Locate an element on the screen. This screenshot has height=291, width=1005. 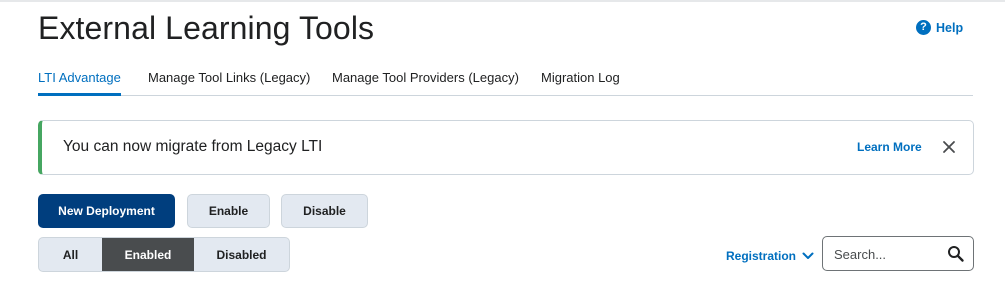
tab-migration-log: Migration Log is located at coordinates (580, 77).